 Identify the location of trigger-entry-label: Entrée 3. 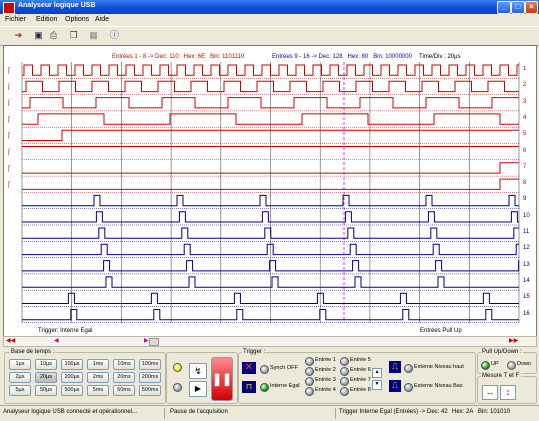
(325, 380).